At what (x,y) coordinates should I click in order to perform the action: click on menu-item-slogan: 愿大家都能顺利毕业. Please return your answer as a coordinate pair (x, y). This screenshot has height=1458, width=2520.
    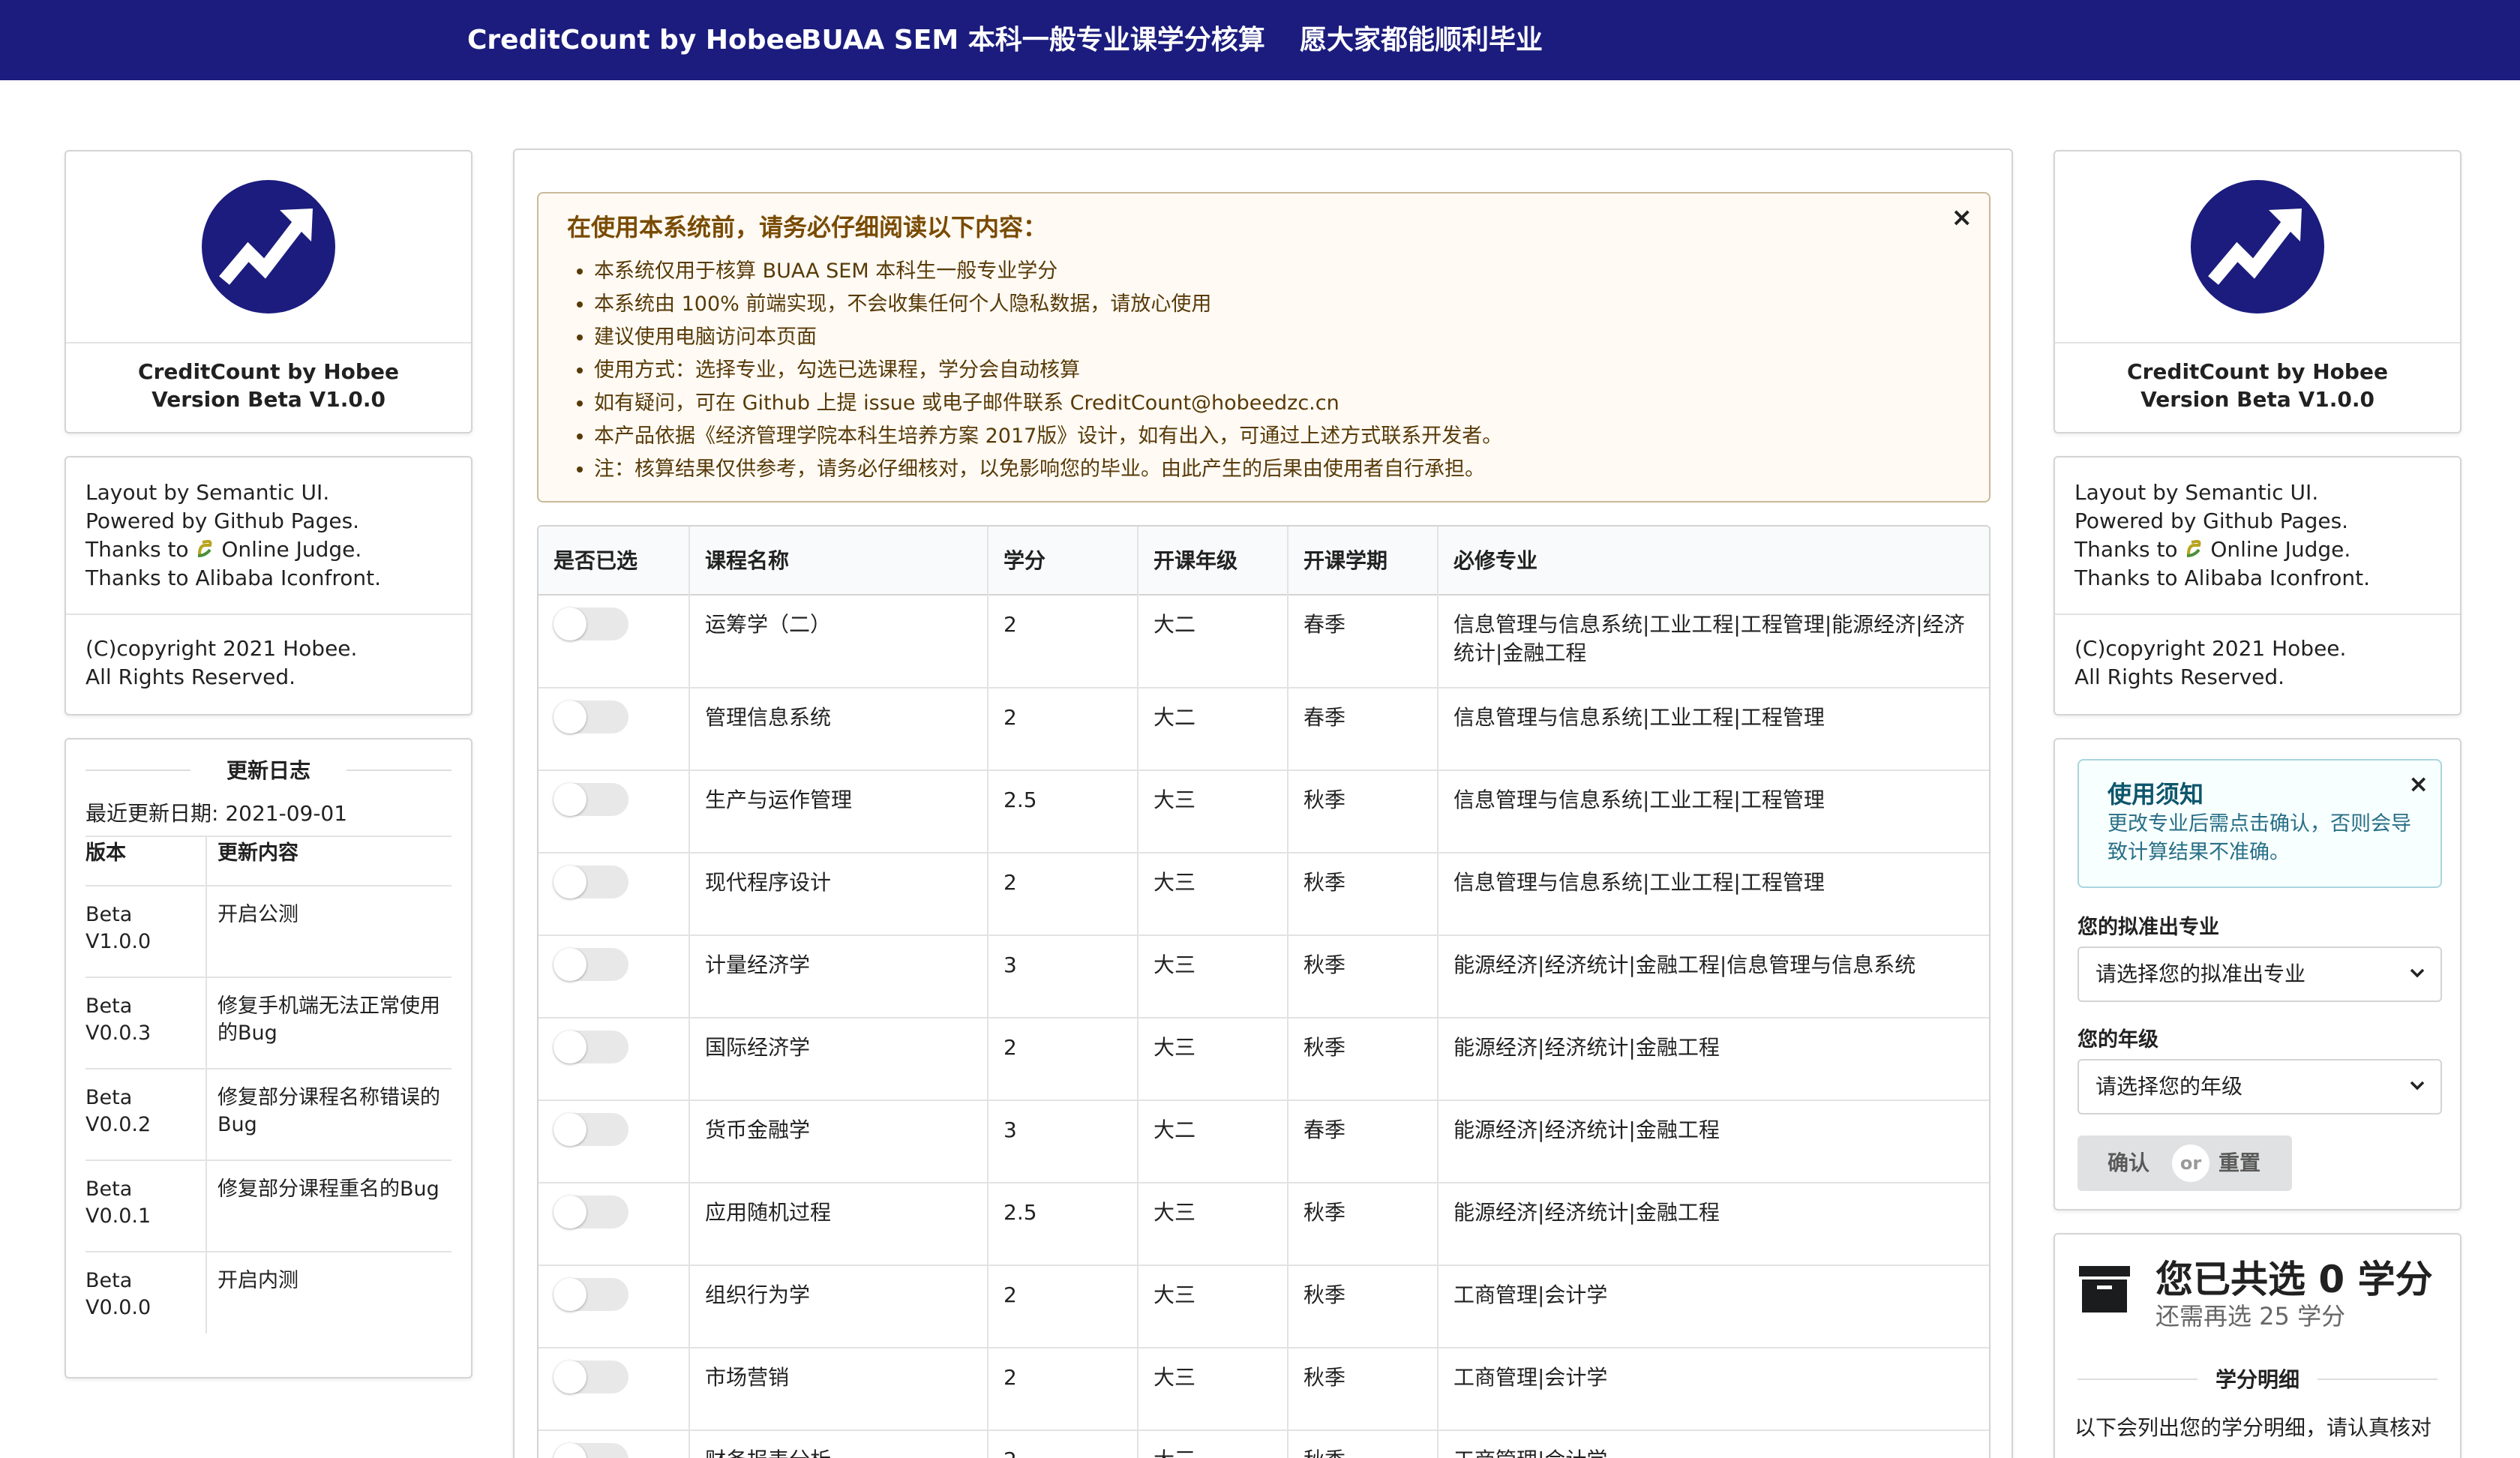
    Looking at the image, I should click on (1421, 40).